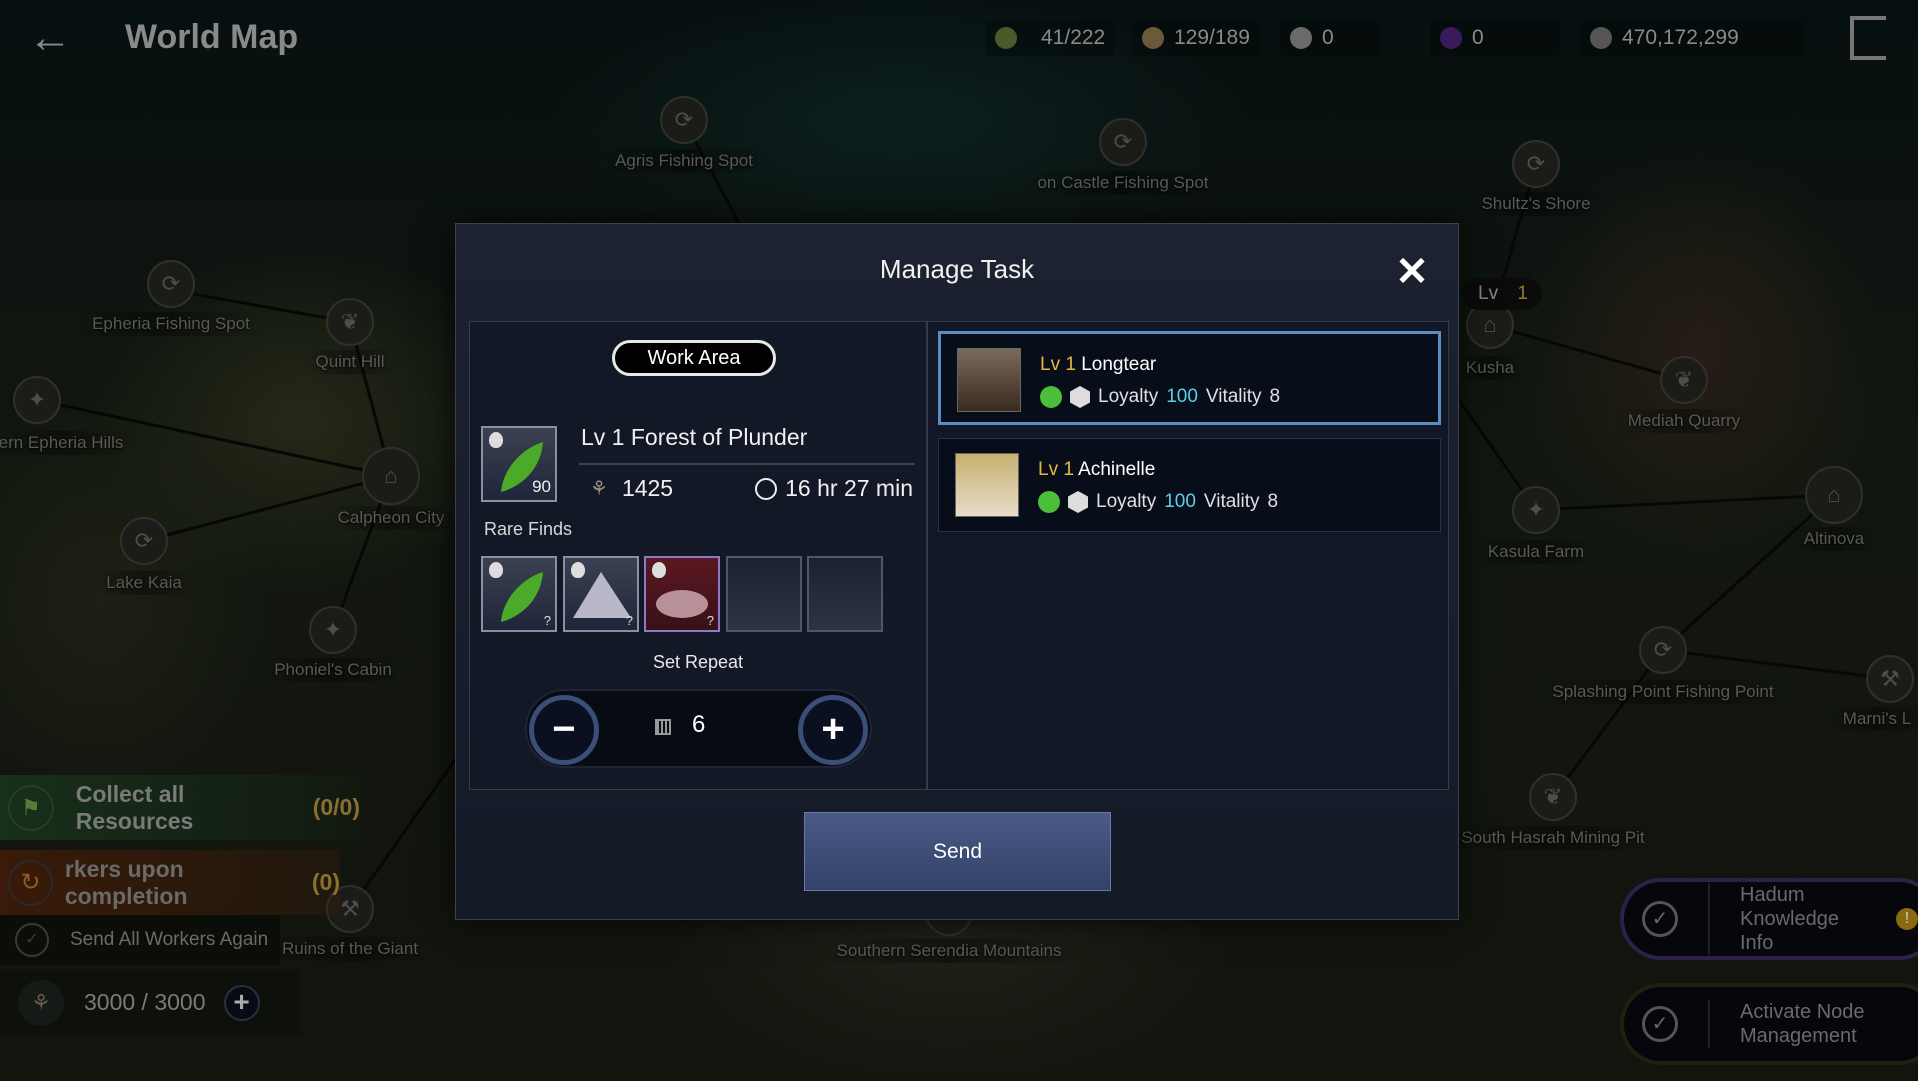  Describe the element at coordinates (134, 807) in the screenshot. I see `collect-label: Collect all Resources` at that location.